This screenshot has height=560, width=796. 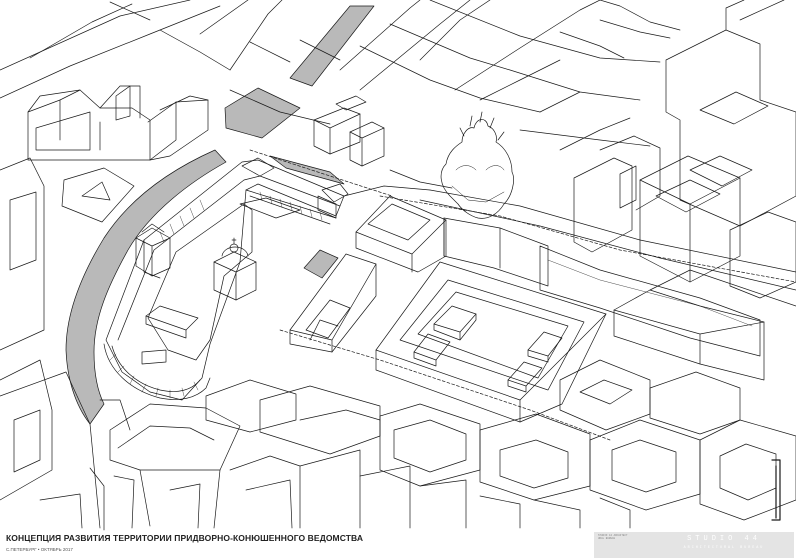 I want to click on griboedov-canal, so click(x=262, y=113).